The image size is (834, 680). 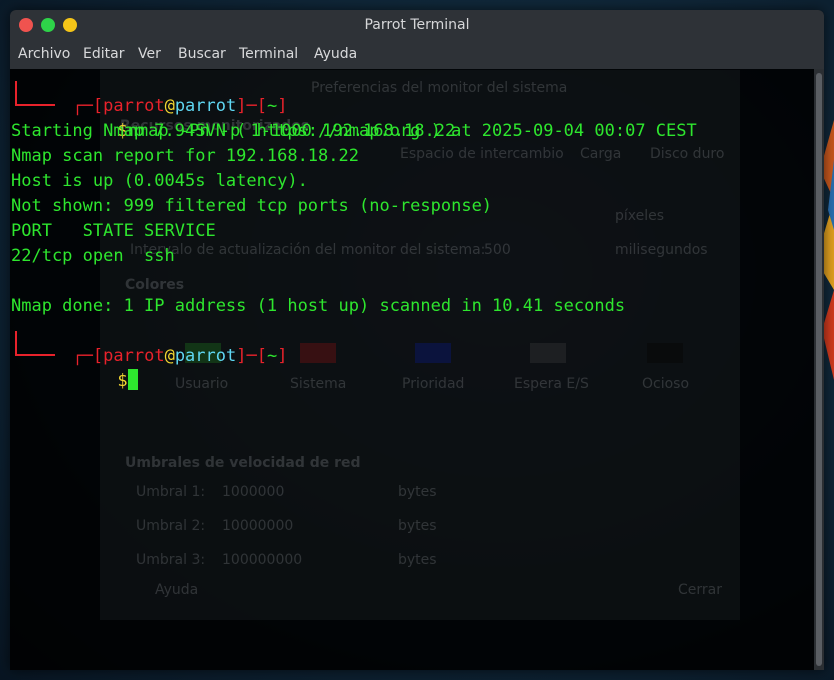 I want to click on prompt-line-2: ┌─[parrot@parrot]─[~], so click(x=180, y=356).